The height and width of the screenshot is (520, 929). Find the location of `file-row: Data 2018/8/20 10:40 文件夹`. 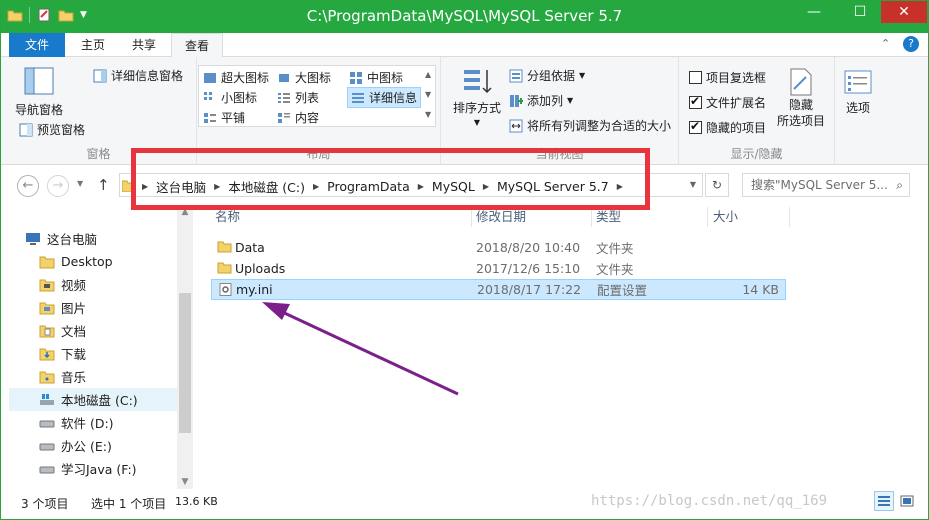

file-row: Data 2018/8/20 10:40 文件夹 is located at coordinates (498, 247).